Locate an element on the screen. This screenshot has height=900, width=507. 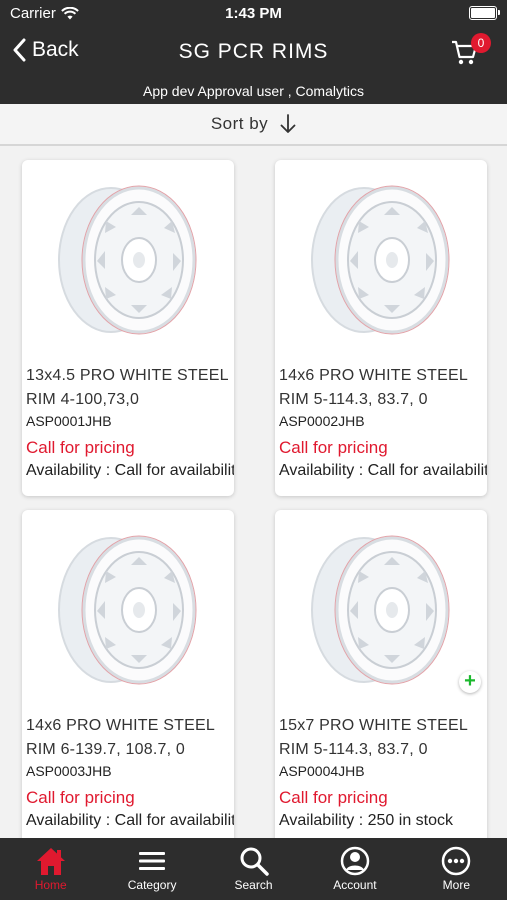
tab-category: Category is located at coordinates (151, 869).